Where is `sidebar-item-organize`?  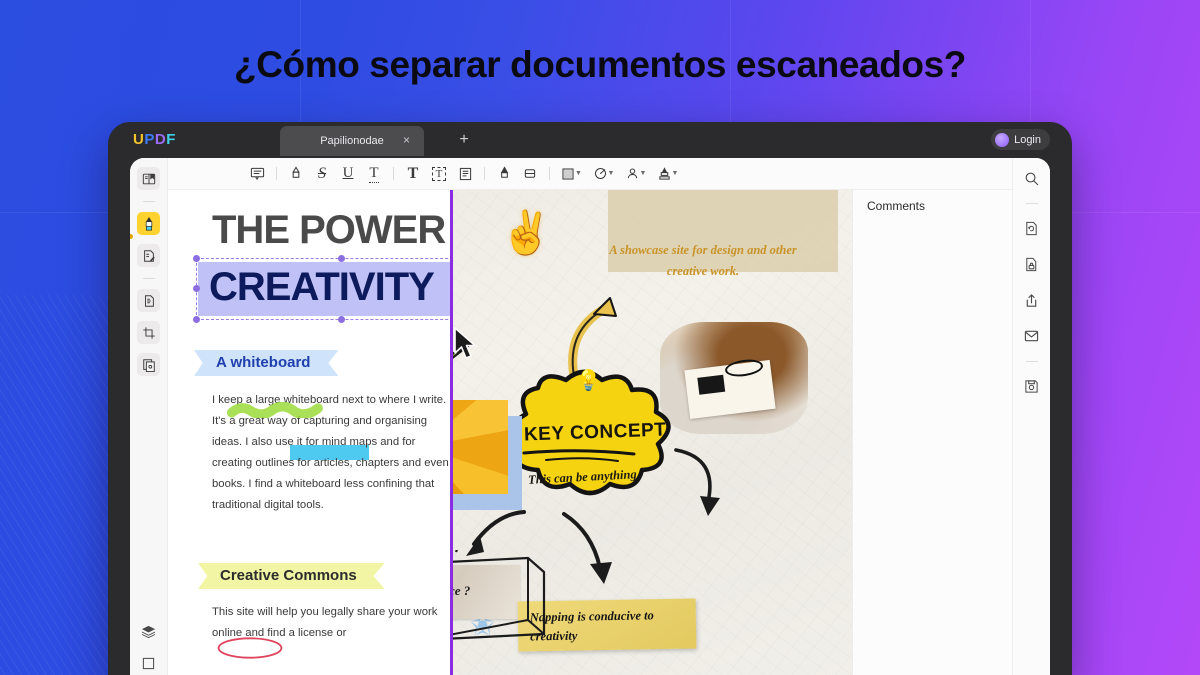
sidebar-item-organize is located at coordinates (148, 300).